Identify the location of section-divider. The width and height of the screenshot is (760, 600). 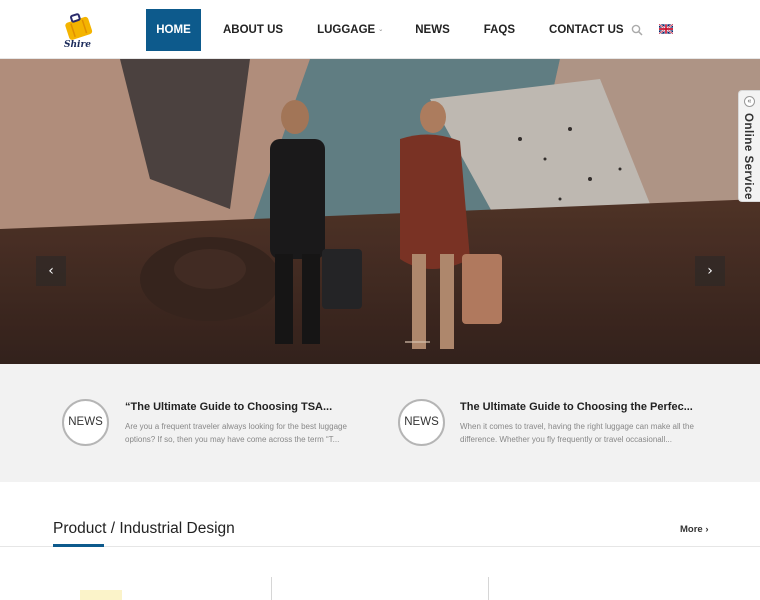
(380, 546).